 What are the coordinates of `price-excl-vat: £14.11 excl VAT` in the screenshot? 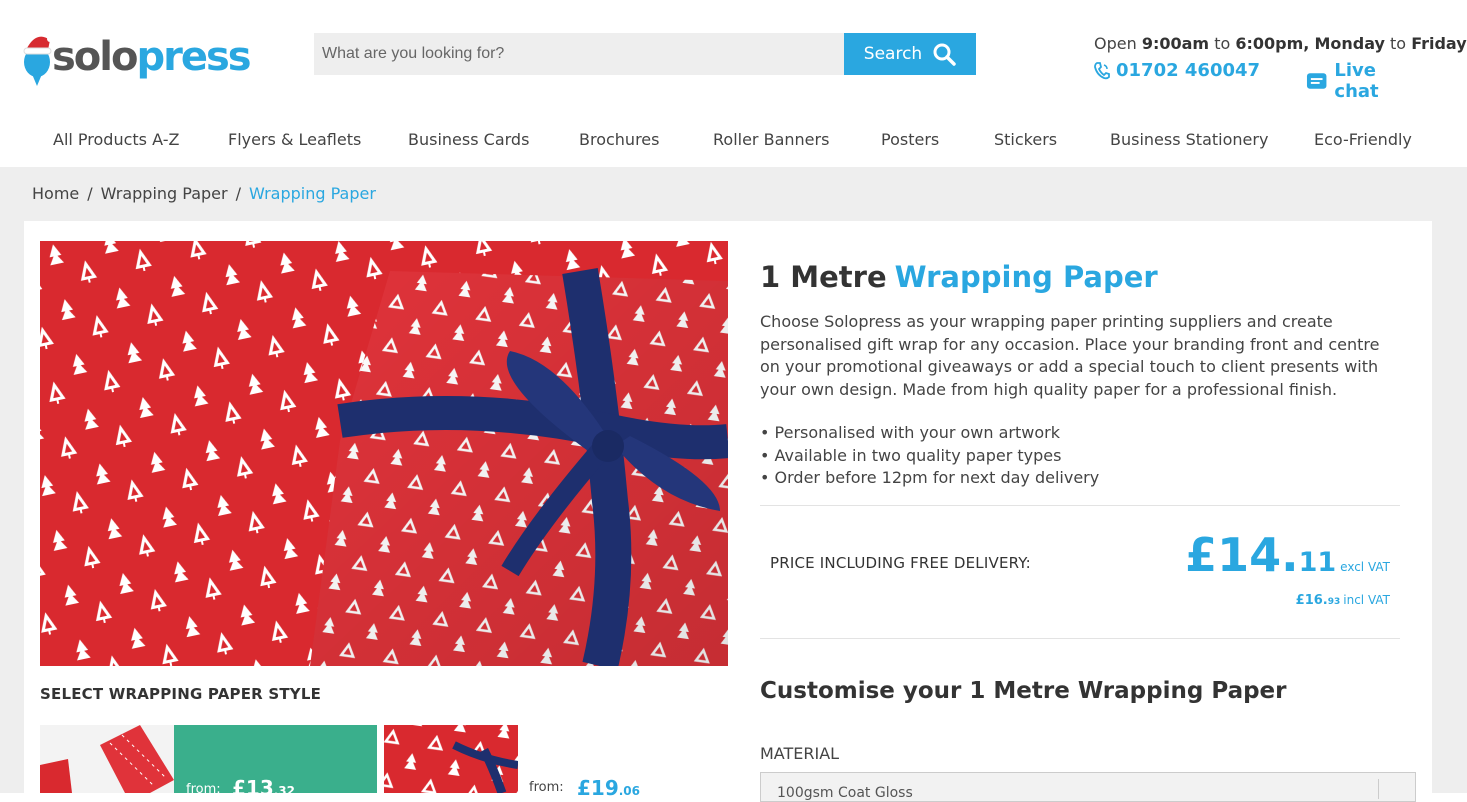 It's located at (1250, 555).